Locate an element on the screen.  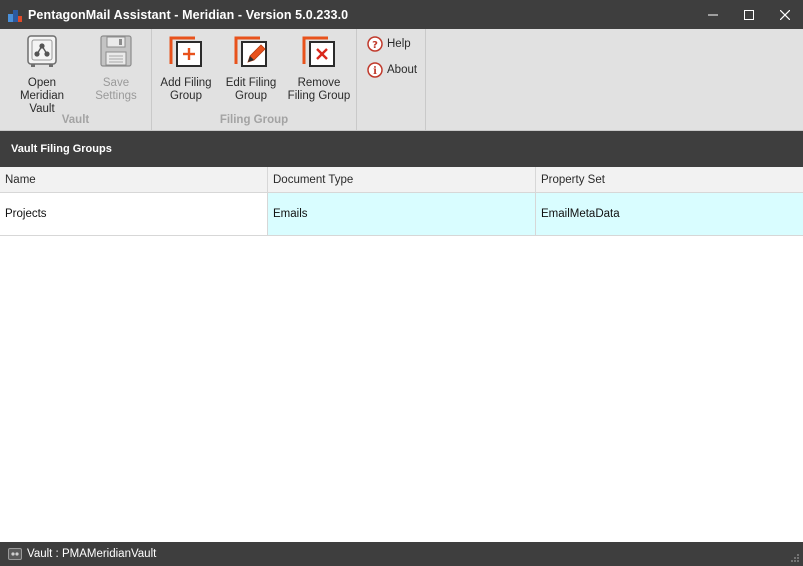
column-header-property-set: Property Set is located at coordinates (669, 180).